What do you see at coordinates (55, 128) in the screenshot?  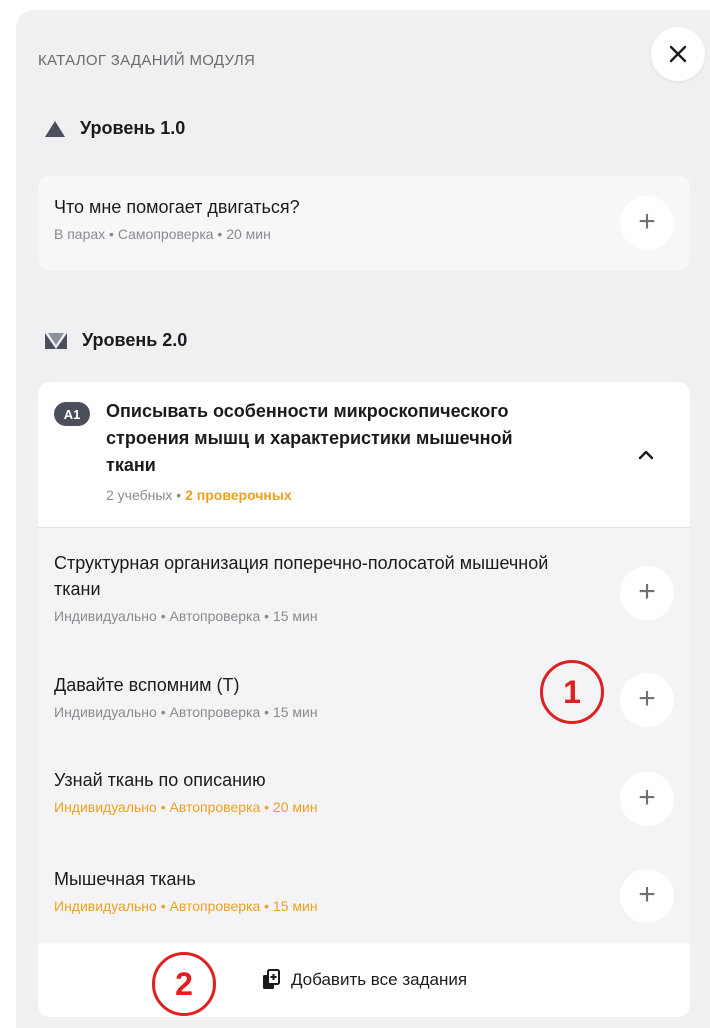 I see `triangle-level-icon` at bounding box center [55, 128].